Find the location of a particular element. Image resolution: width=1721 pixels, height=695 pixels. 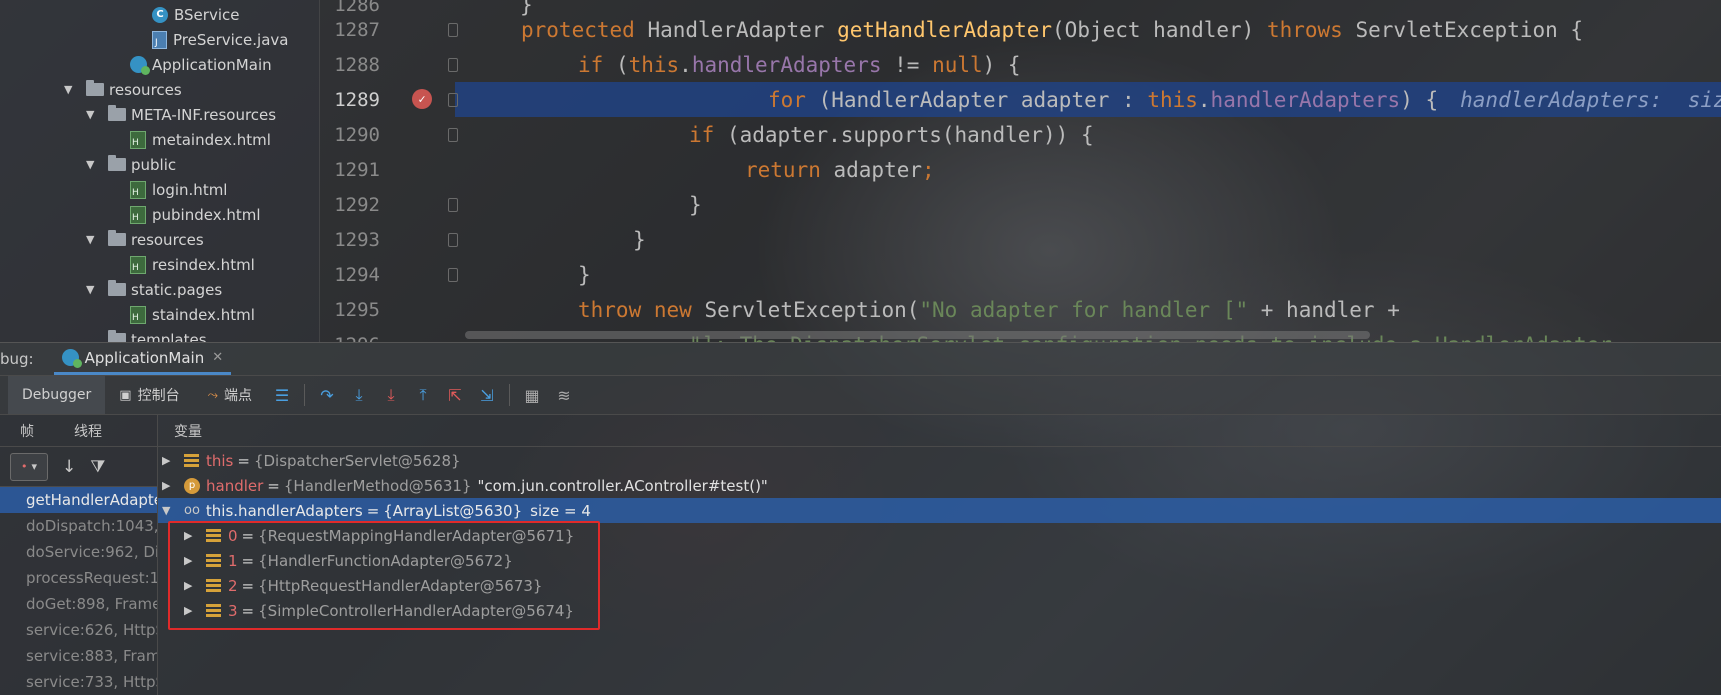

tab-label: 端点 is located at coordinates (238, 396).